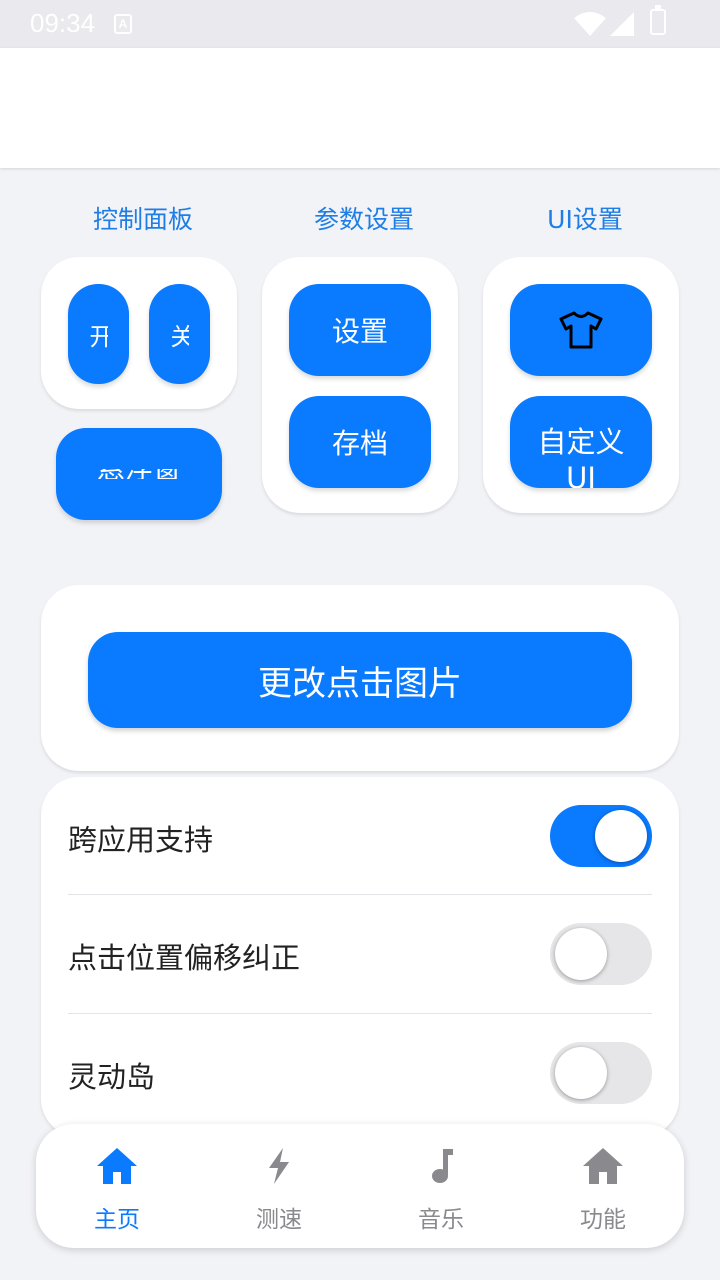  What do you see at coordinates (360, 108) in the screenshot?
I see `app-bar` at bounding box center [360, 108].